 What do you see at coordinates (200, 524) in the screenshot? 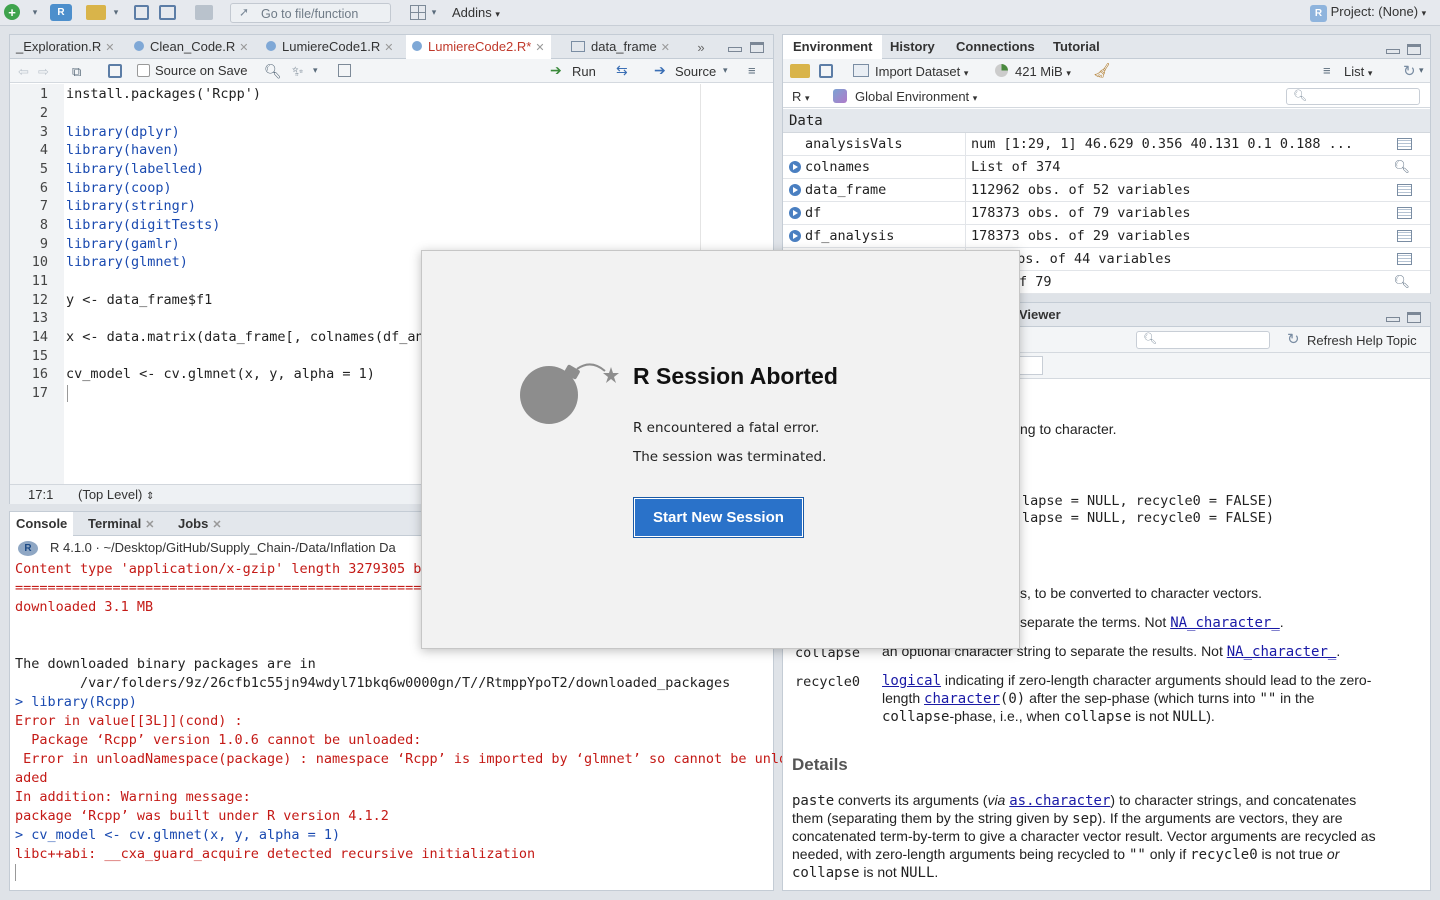
I see `tab-jobs: Jobs ✕` at bounding box center [200, 524].